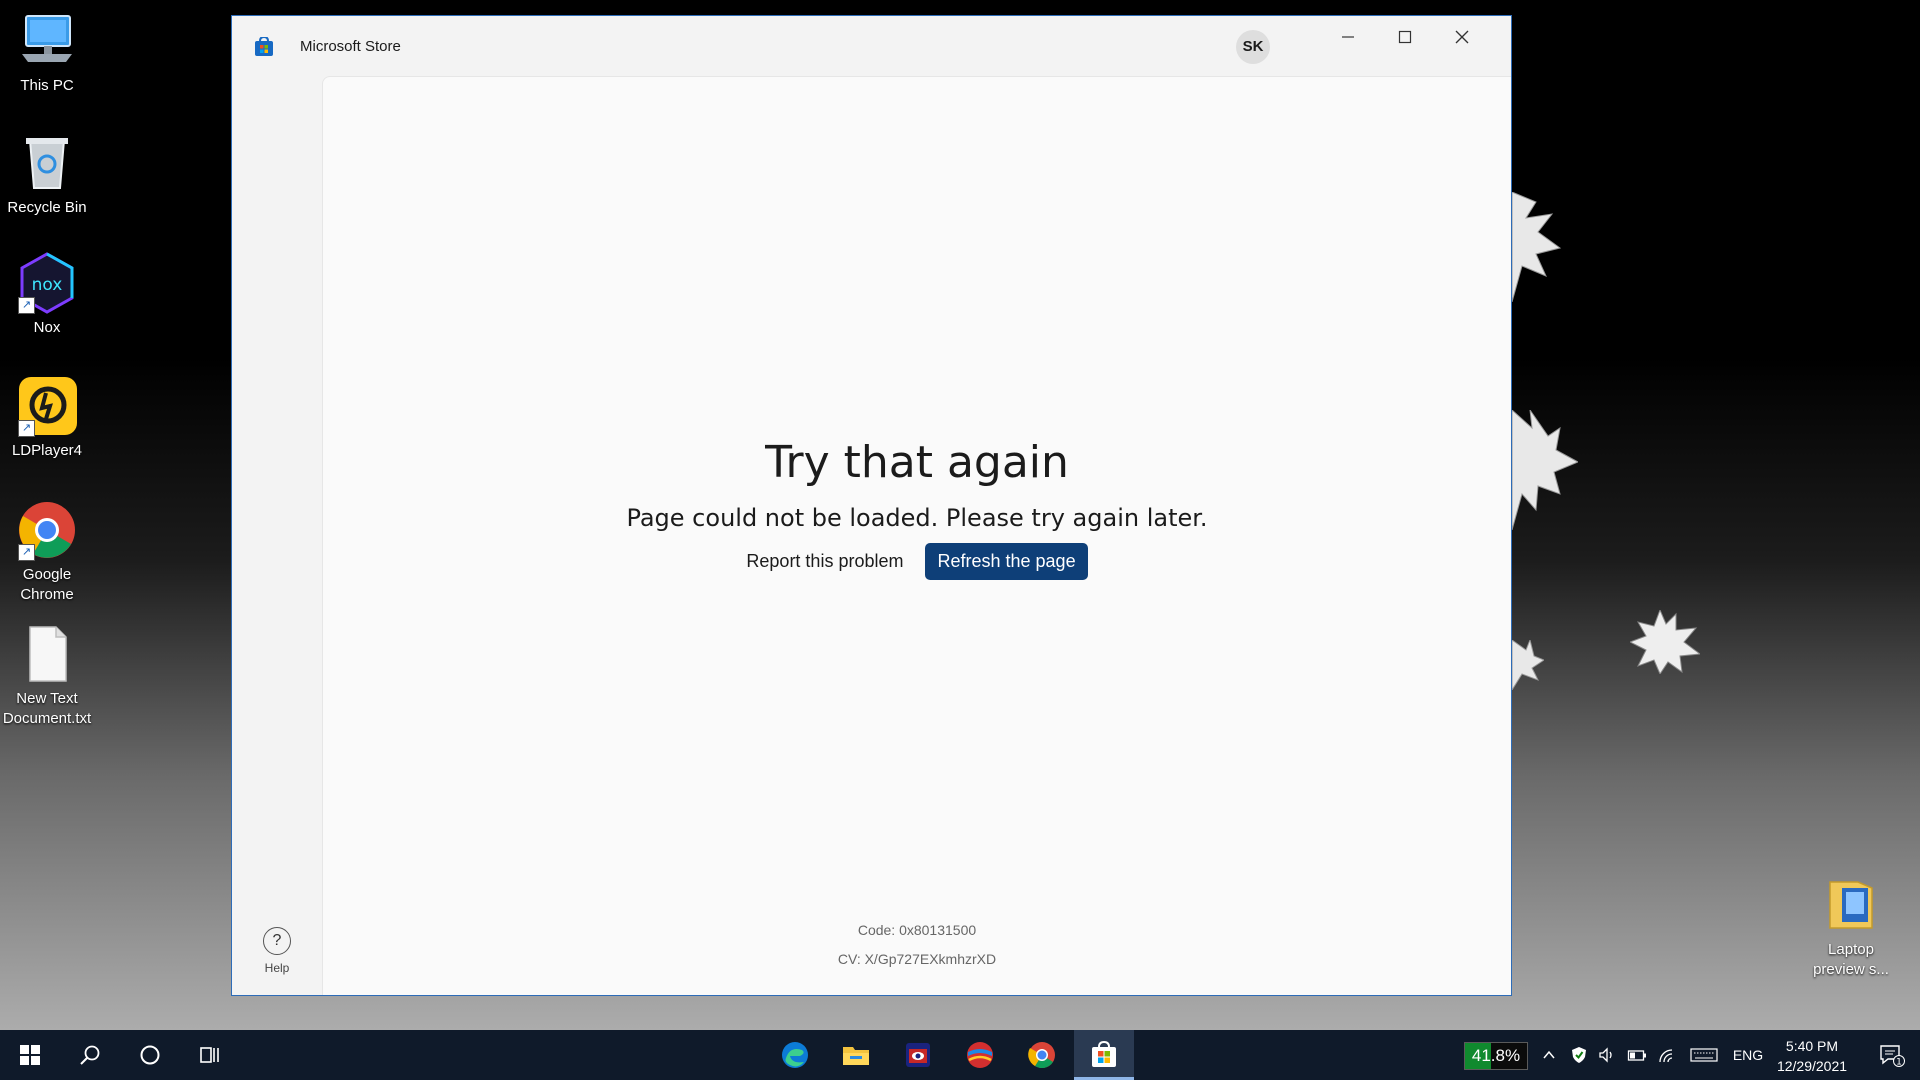  Describe the element at coordinates (47, 41) in the screenshot. I see `this-pc-icon` at that location.